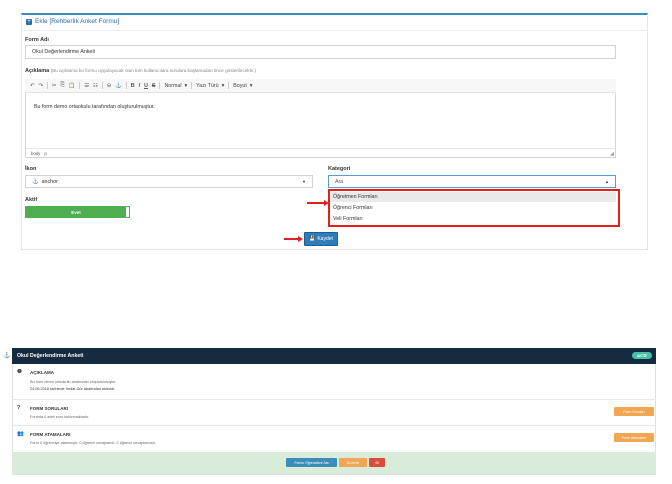 The image size is (672, 484). I want to click on status-path-p: p, so click(45, 153).